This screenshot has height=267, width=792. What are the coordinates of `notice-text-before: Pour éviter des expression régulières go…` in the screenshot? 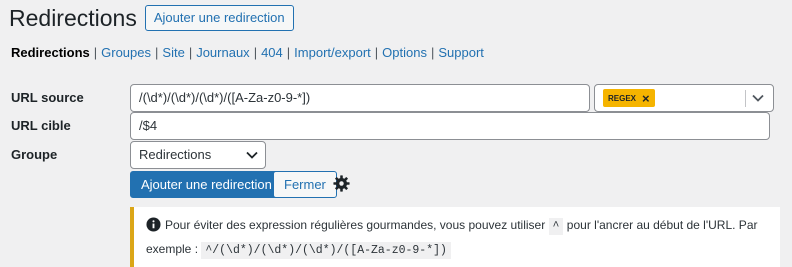 It's located at (355, 225).